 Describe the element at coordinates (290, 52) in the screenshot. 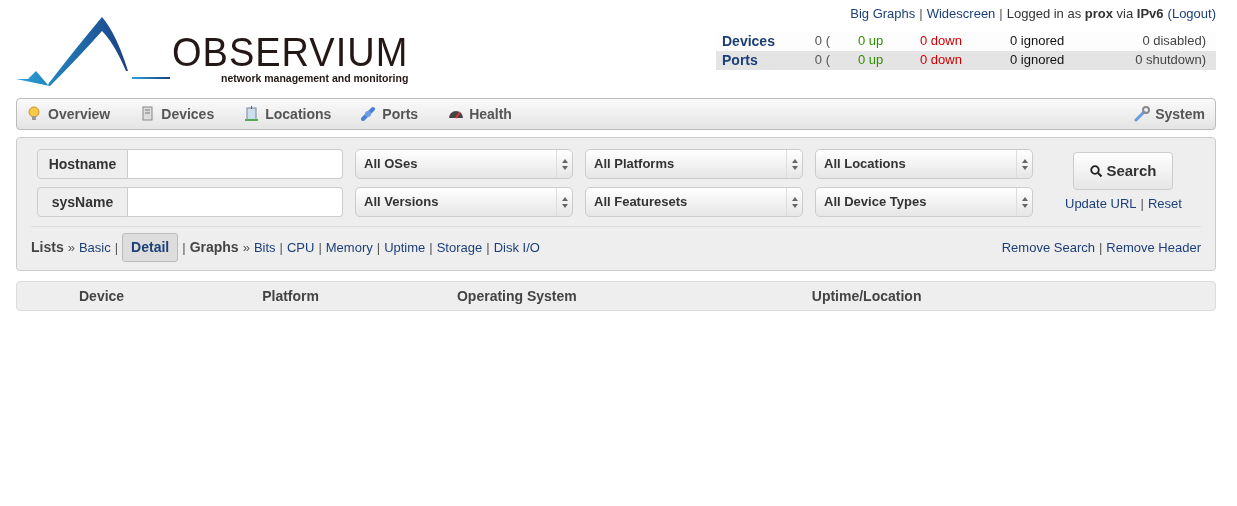

I see `logo-text: OBSERVIUM` at that location.